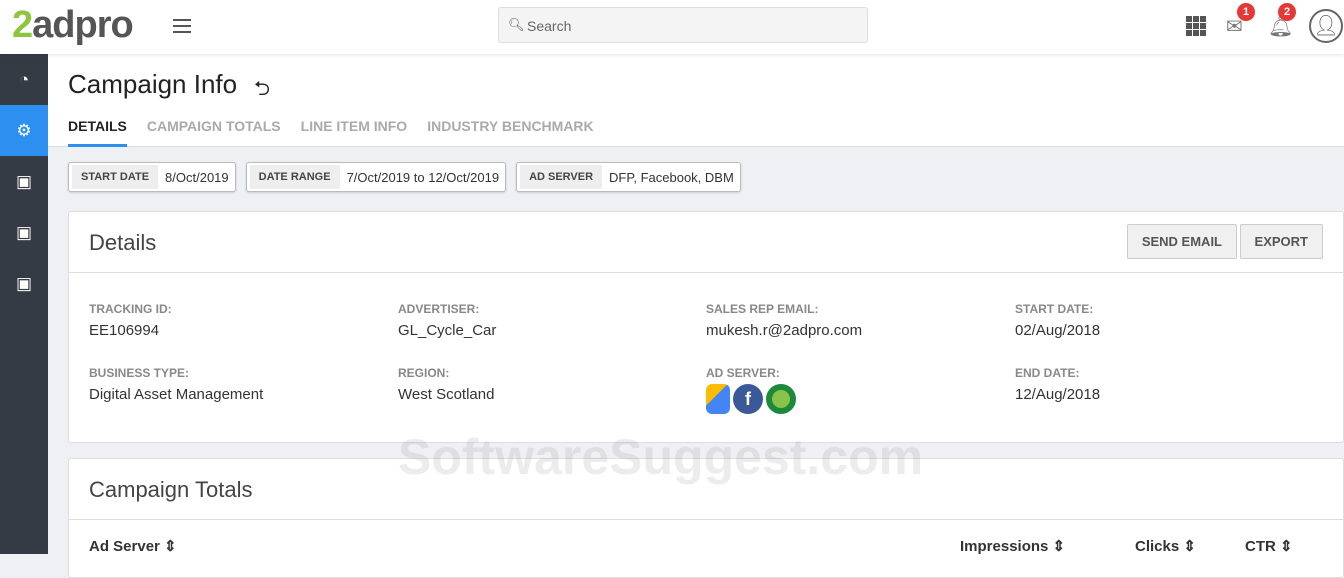 The height and width of the screenshot is (578, 1344). Describe the element at coordinates (1246, 12) in the screenshot. I see `mail-badge: 1` at that location.